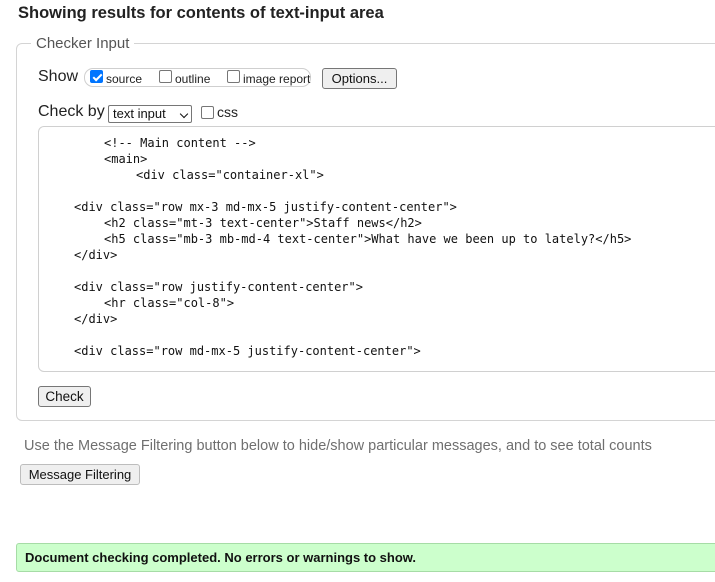  Describe the element at coordinates (58, 76) in the screenshot. I see `show-label: Show` at that location.